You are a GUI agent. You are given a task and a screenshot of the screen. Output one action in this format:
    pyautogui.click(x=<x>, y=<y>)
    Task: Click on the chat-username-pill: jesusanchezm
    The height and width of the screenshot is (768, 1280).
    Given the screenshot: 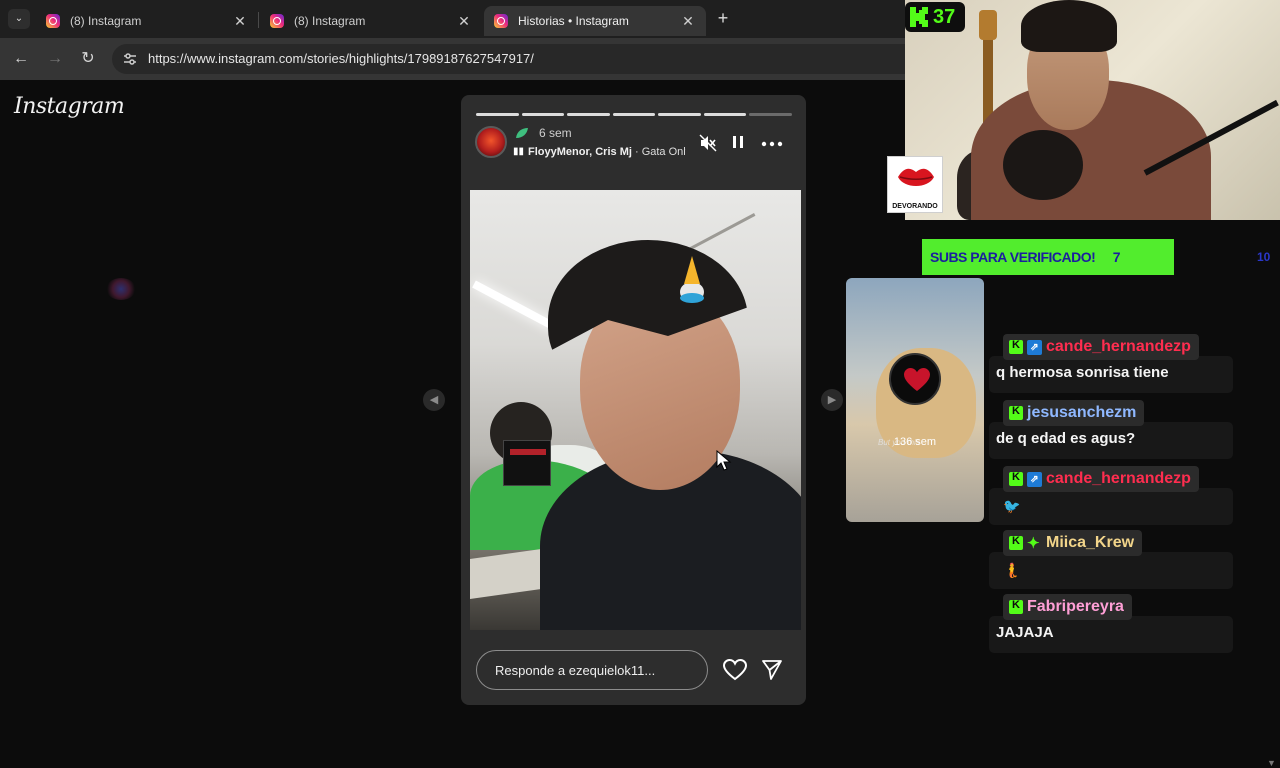 What is the action you would take?
    pyautogui.click(x=1074, y=413)
    